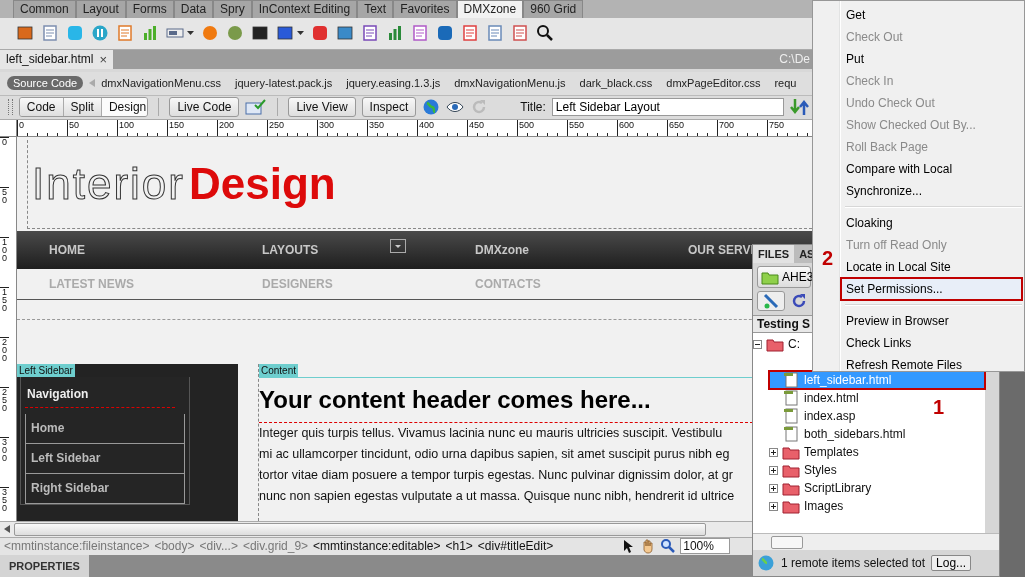  I want to click on dropdown-icon, so click(398, 245).